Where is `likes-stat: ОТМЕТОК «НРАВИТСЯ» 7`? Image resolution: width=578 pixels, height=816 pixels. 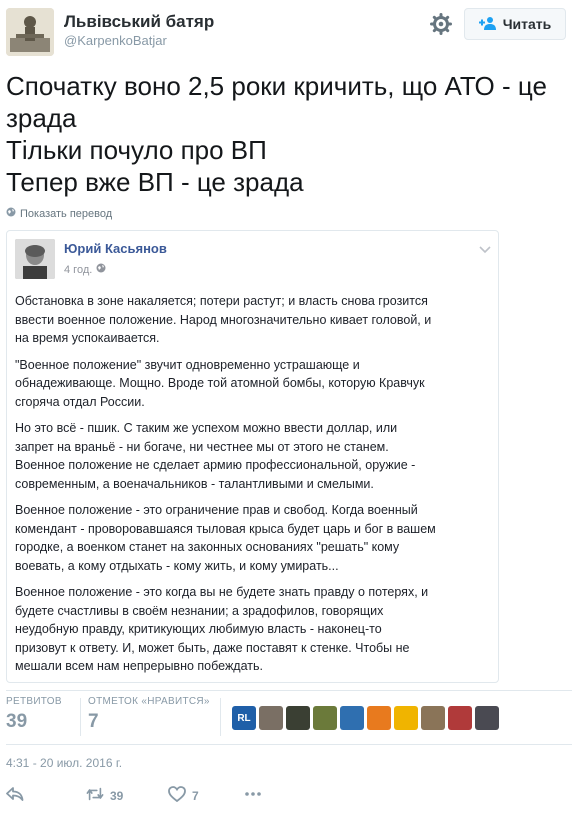
likes-stat: ОТМЕТОК «НРАВИТСЯ» 7 is located at coordinates (149, 714).